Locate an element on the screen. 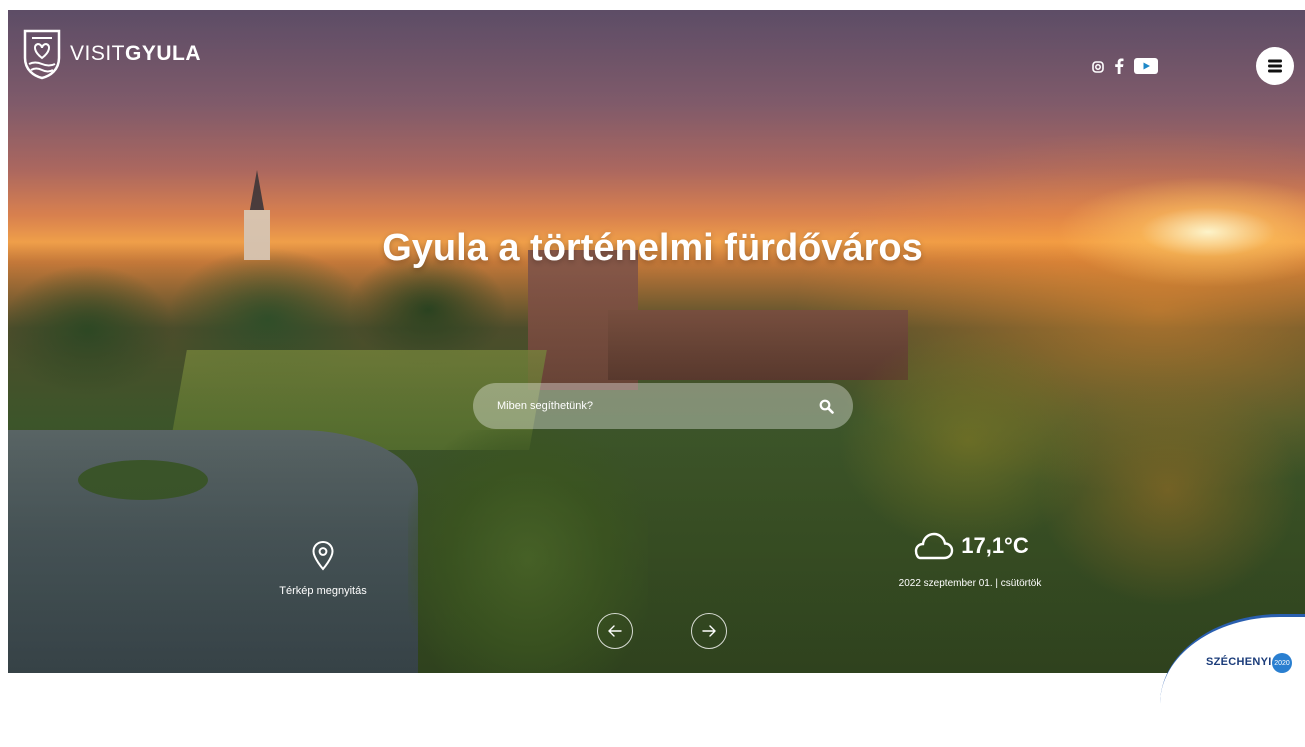  szechenyi-badge: 2020 is located at coordinates (1282, 663).